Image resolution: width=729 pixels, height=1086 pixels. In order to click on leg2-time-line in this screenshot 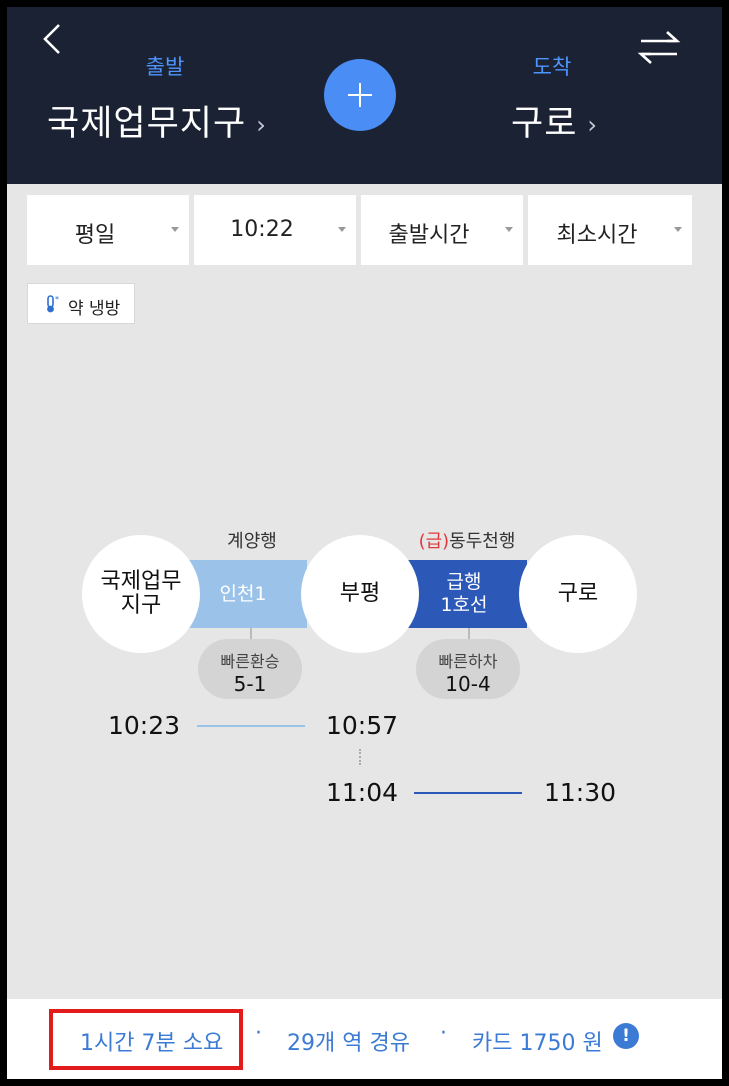, I will do `click(468, 793)`.